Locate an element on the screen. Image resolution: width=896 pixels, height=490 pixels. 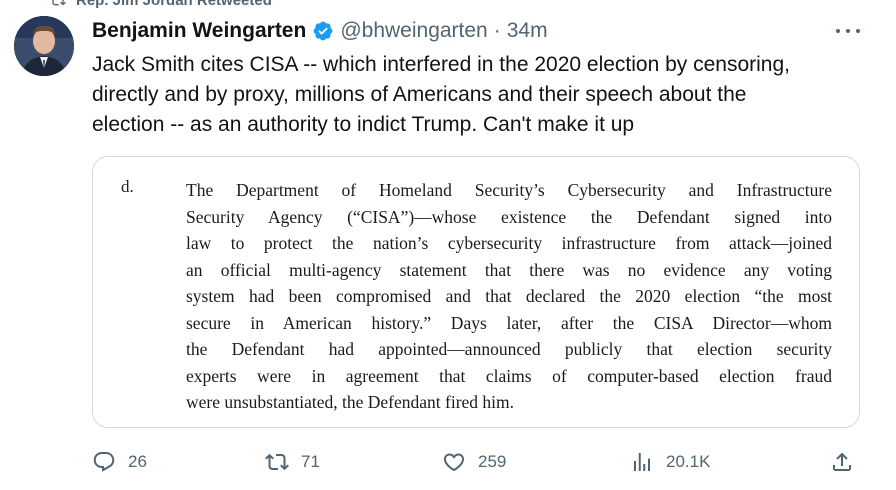
tweet-timestamp: 34m is located at coordinates (527, 31).